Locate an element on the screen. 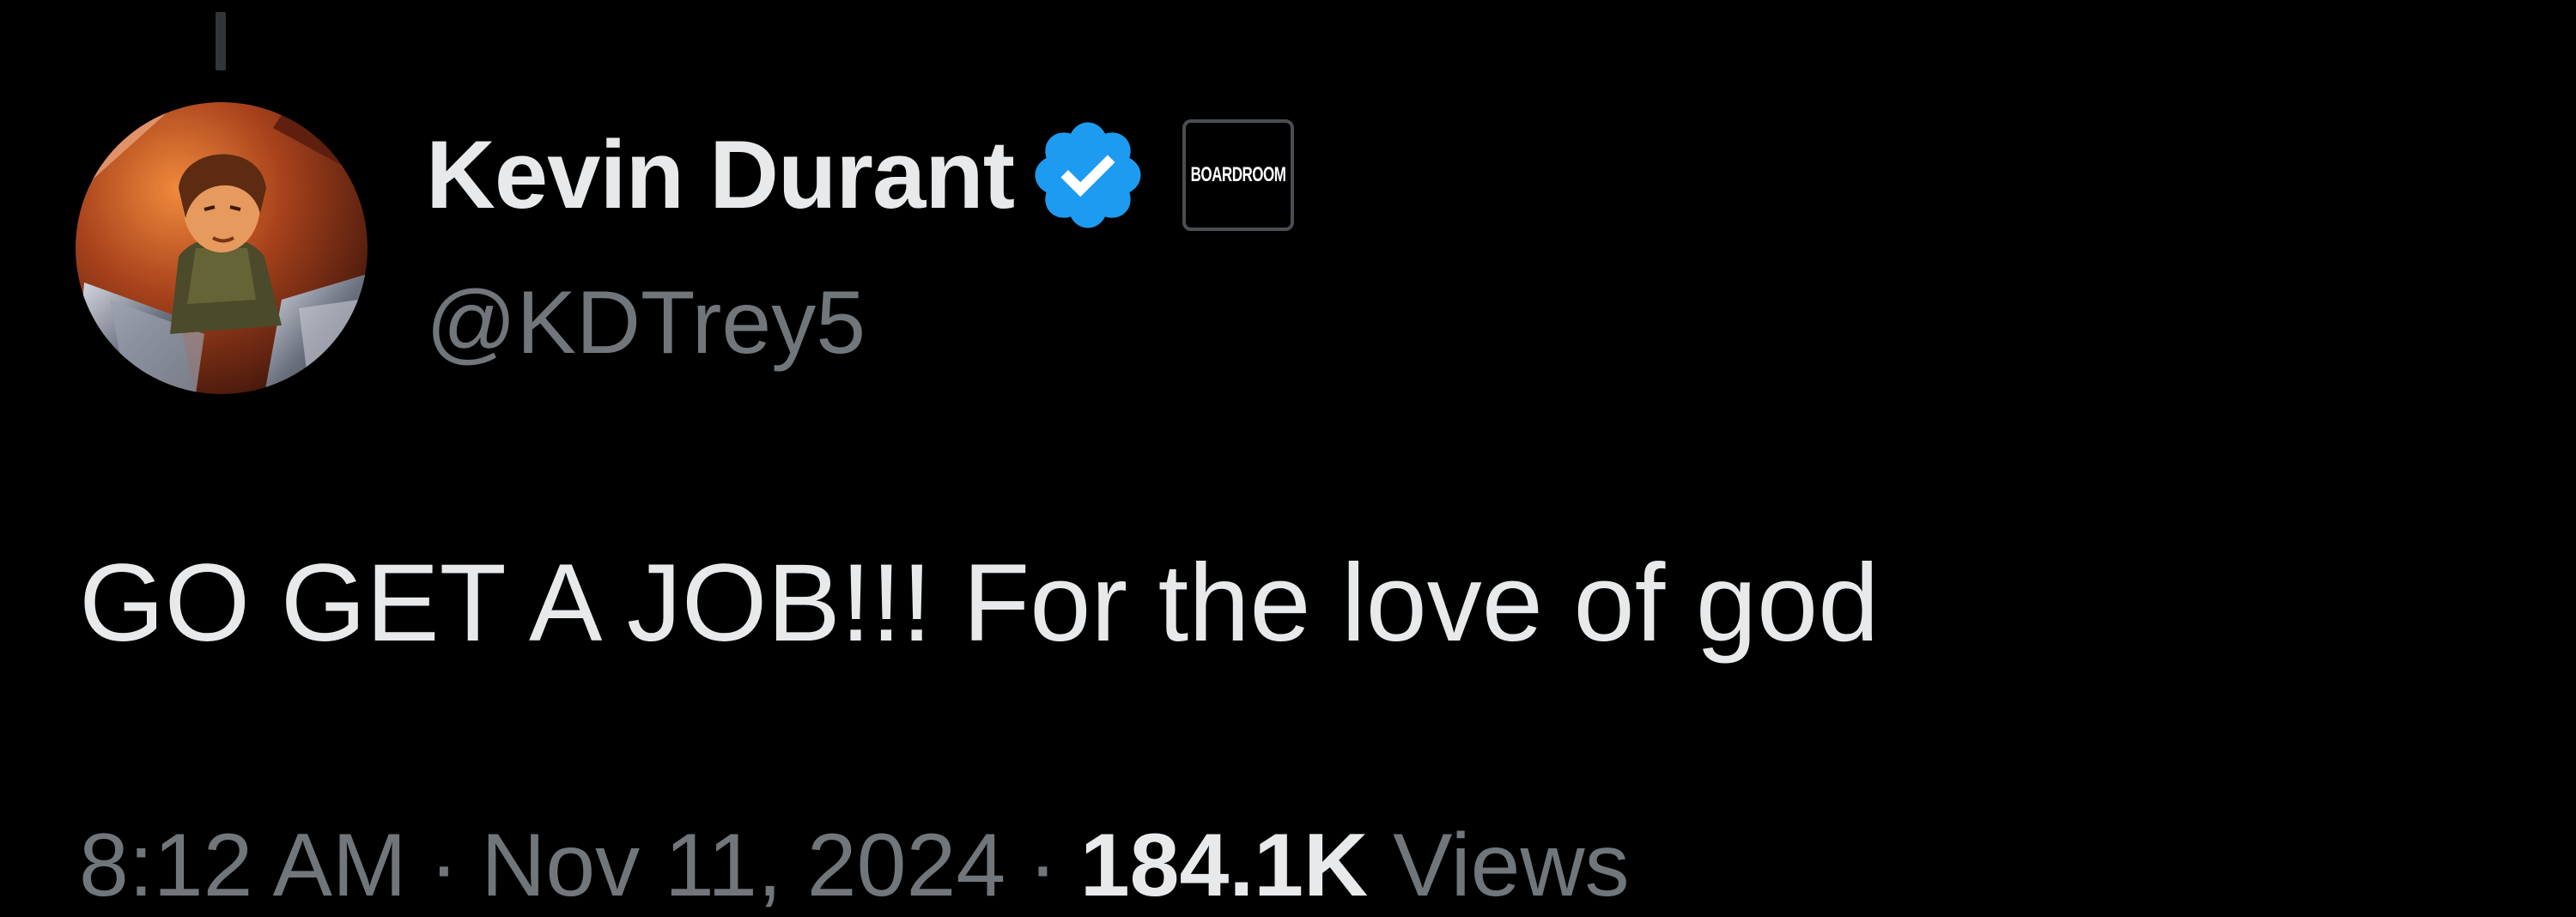 The width and height of the screenshot is (2576, 917). author-display-name: Kevin Durant is located at coordinates (720, 175).